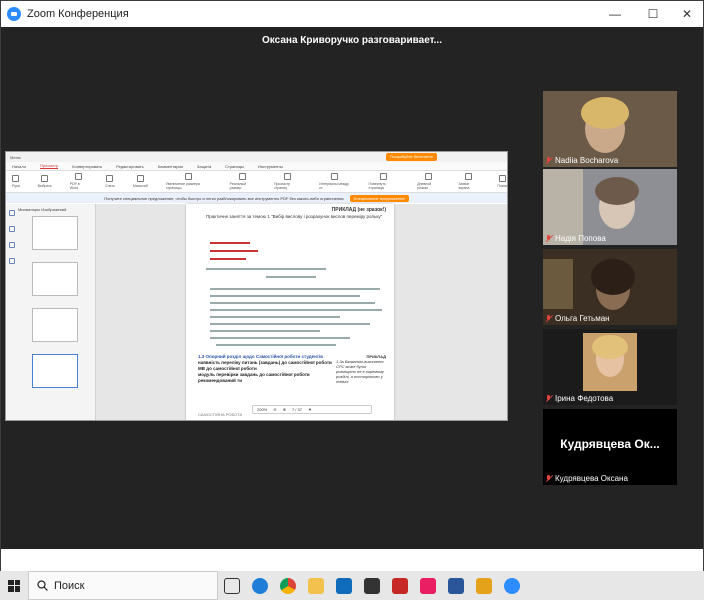 The height and width of the screenshot is (600, 704). What do you see at coordinates (45, 178) in the screenshot?
I see `cursor-icon` at bounding box center [45, 178].